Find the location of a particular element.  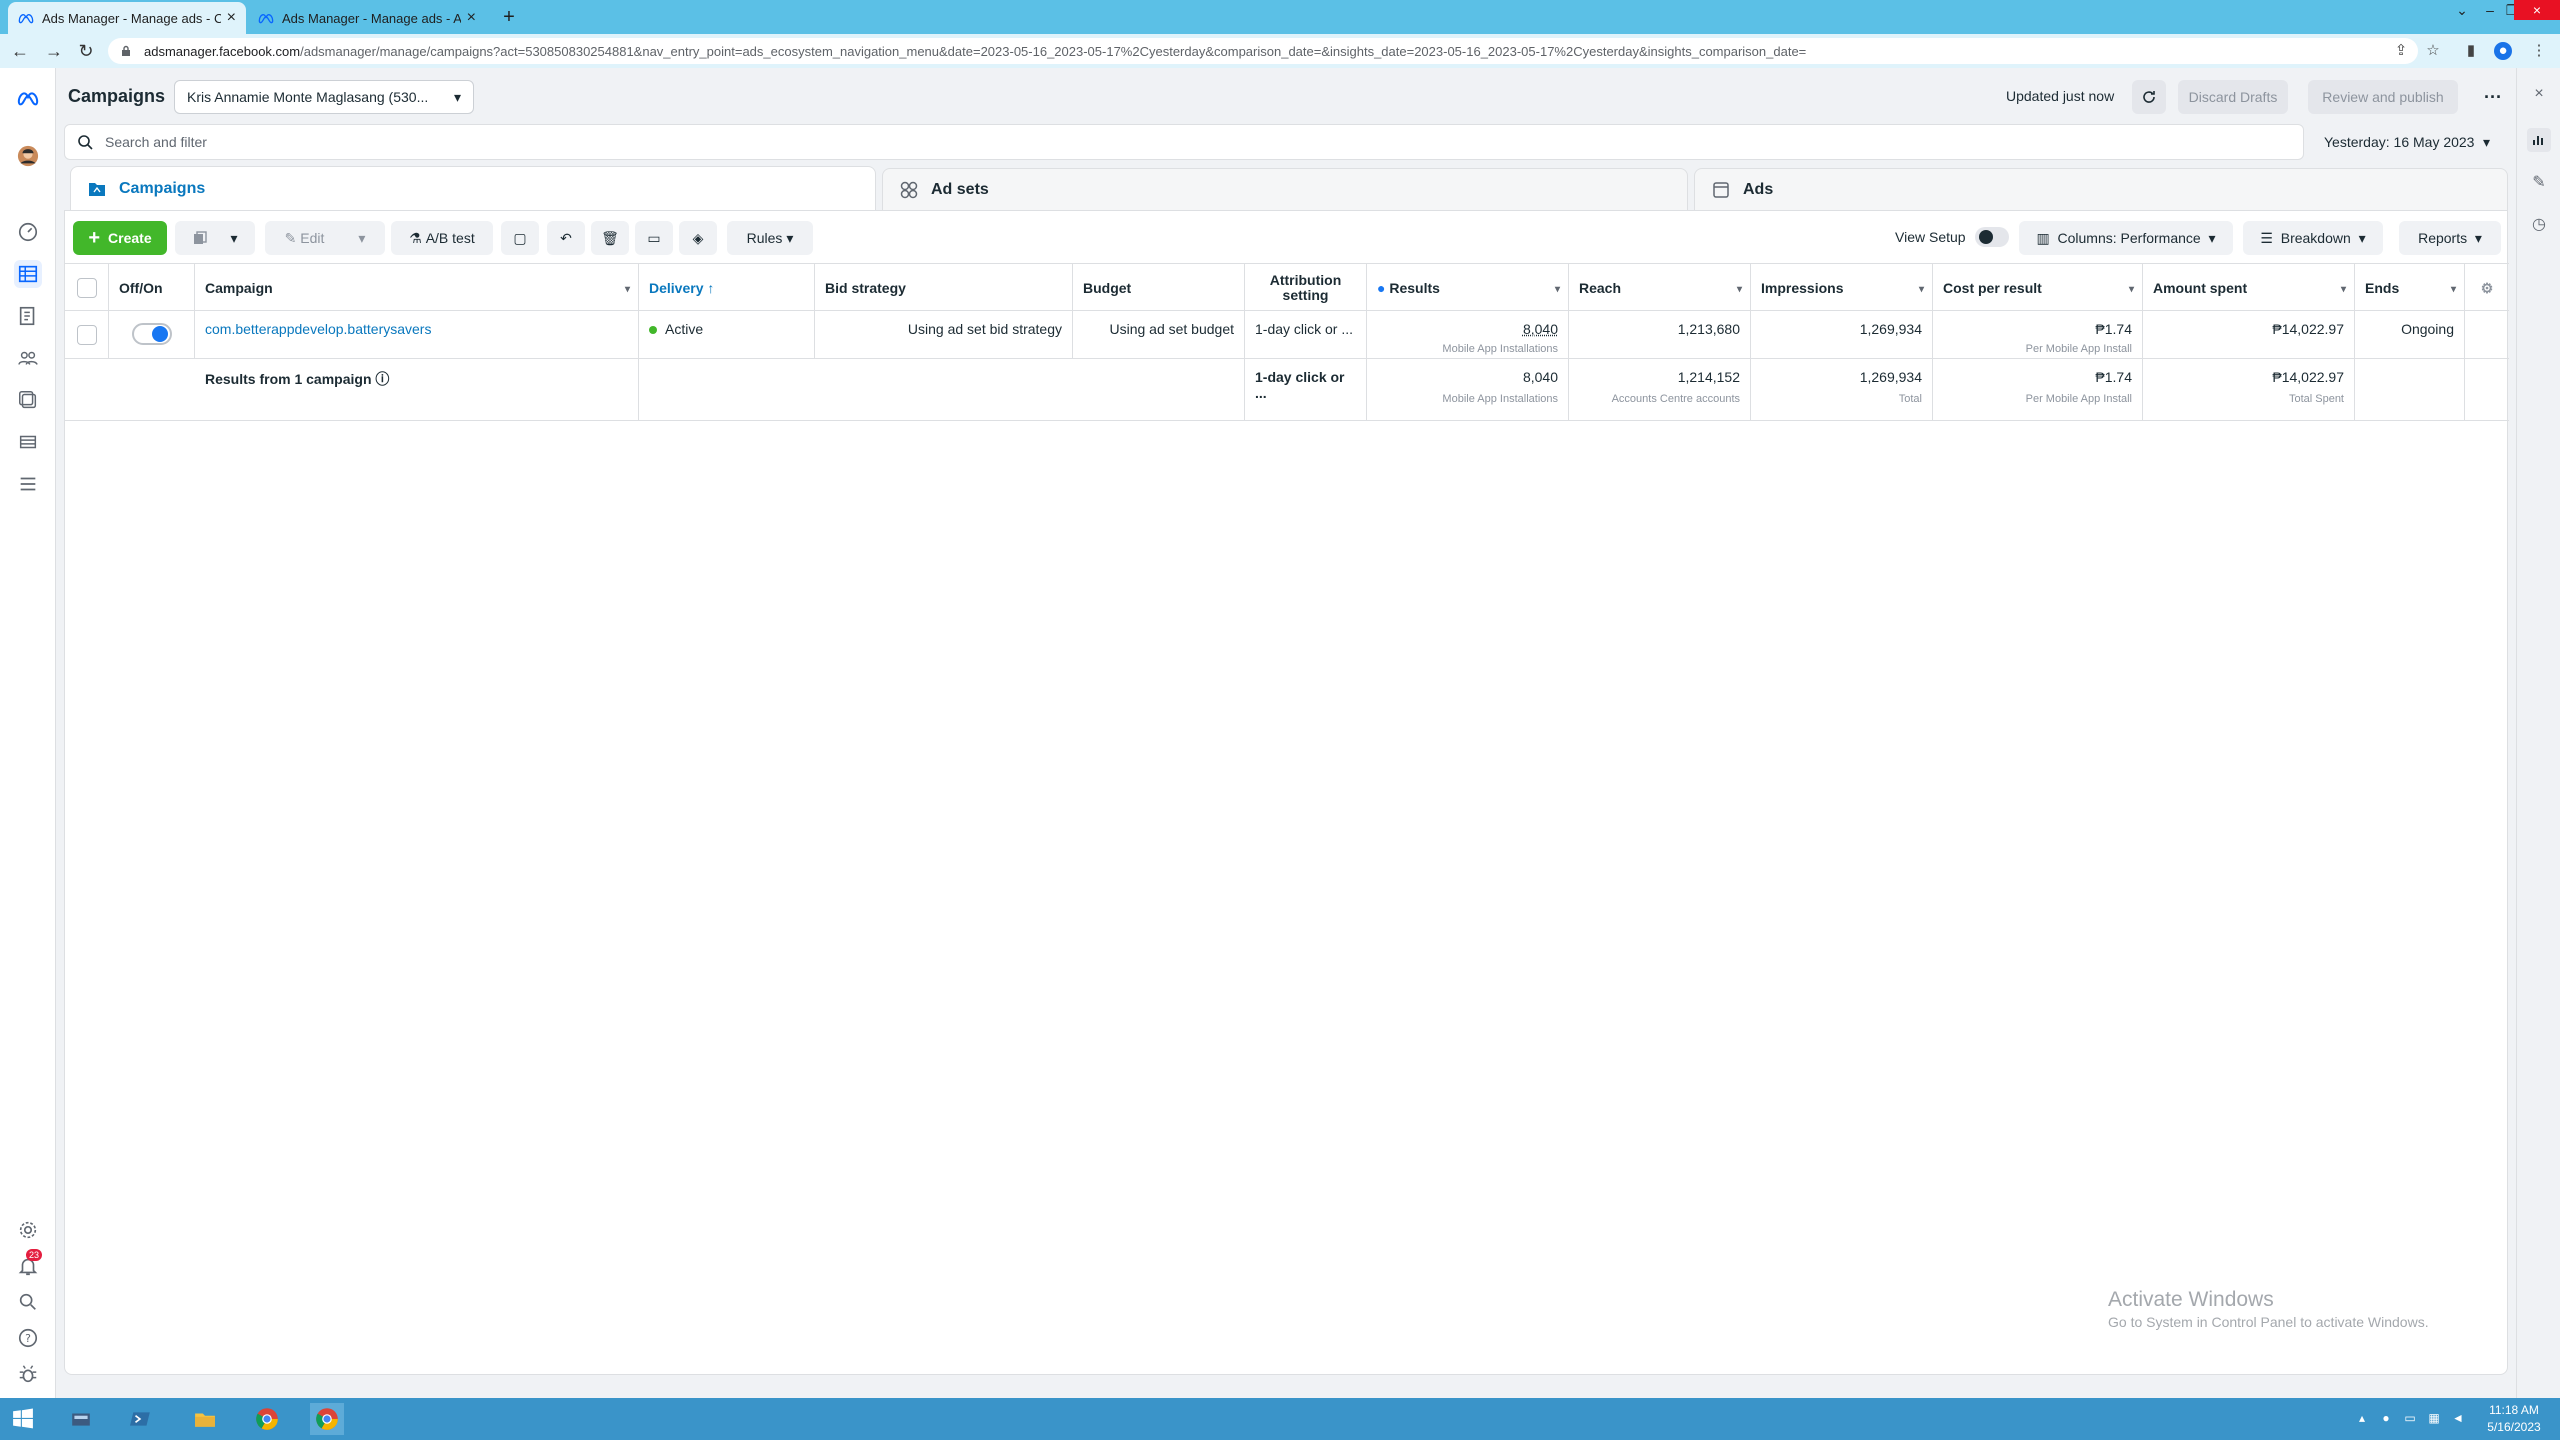

new-tab-button: + is located at coordinates (509, 17).